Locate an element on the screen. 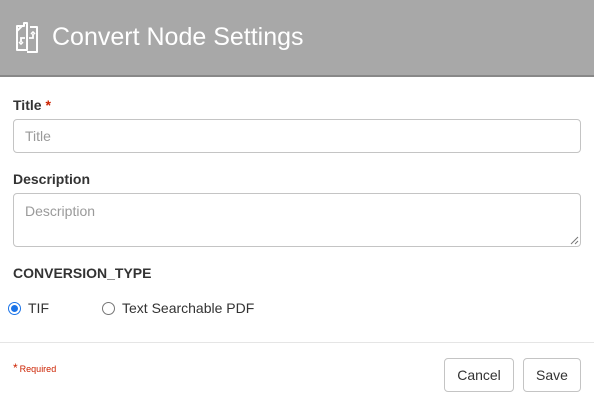 This screenshot has width=594, height=406. required-note-text: Required is located at coordinates (38, 369).